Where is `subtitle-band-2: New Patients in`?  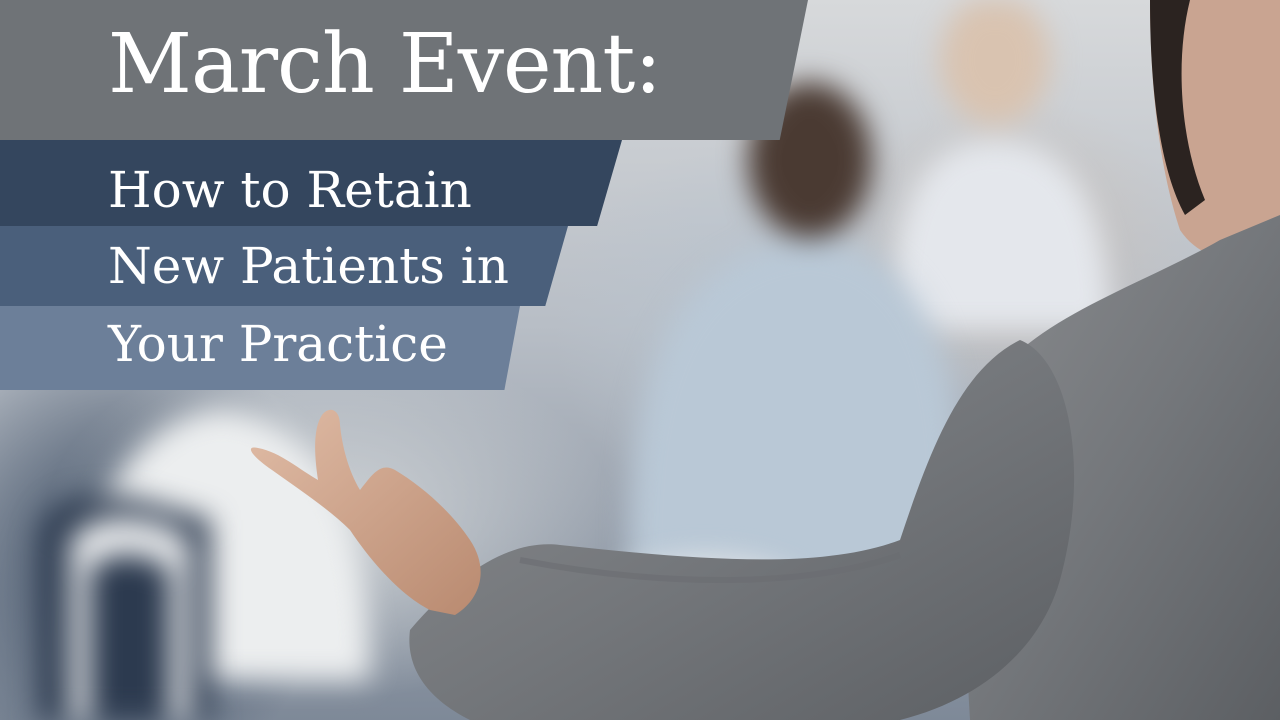
subtitle-band-2: New Patients in is located at coordinates (284, 266).